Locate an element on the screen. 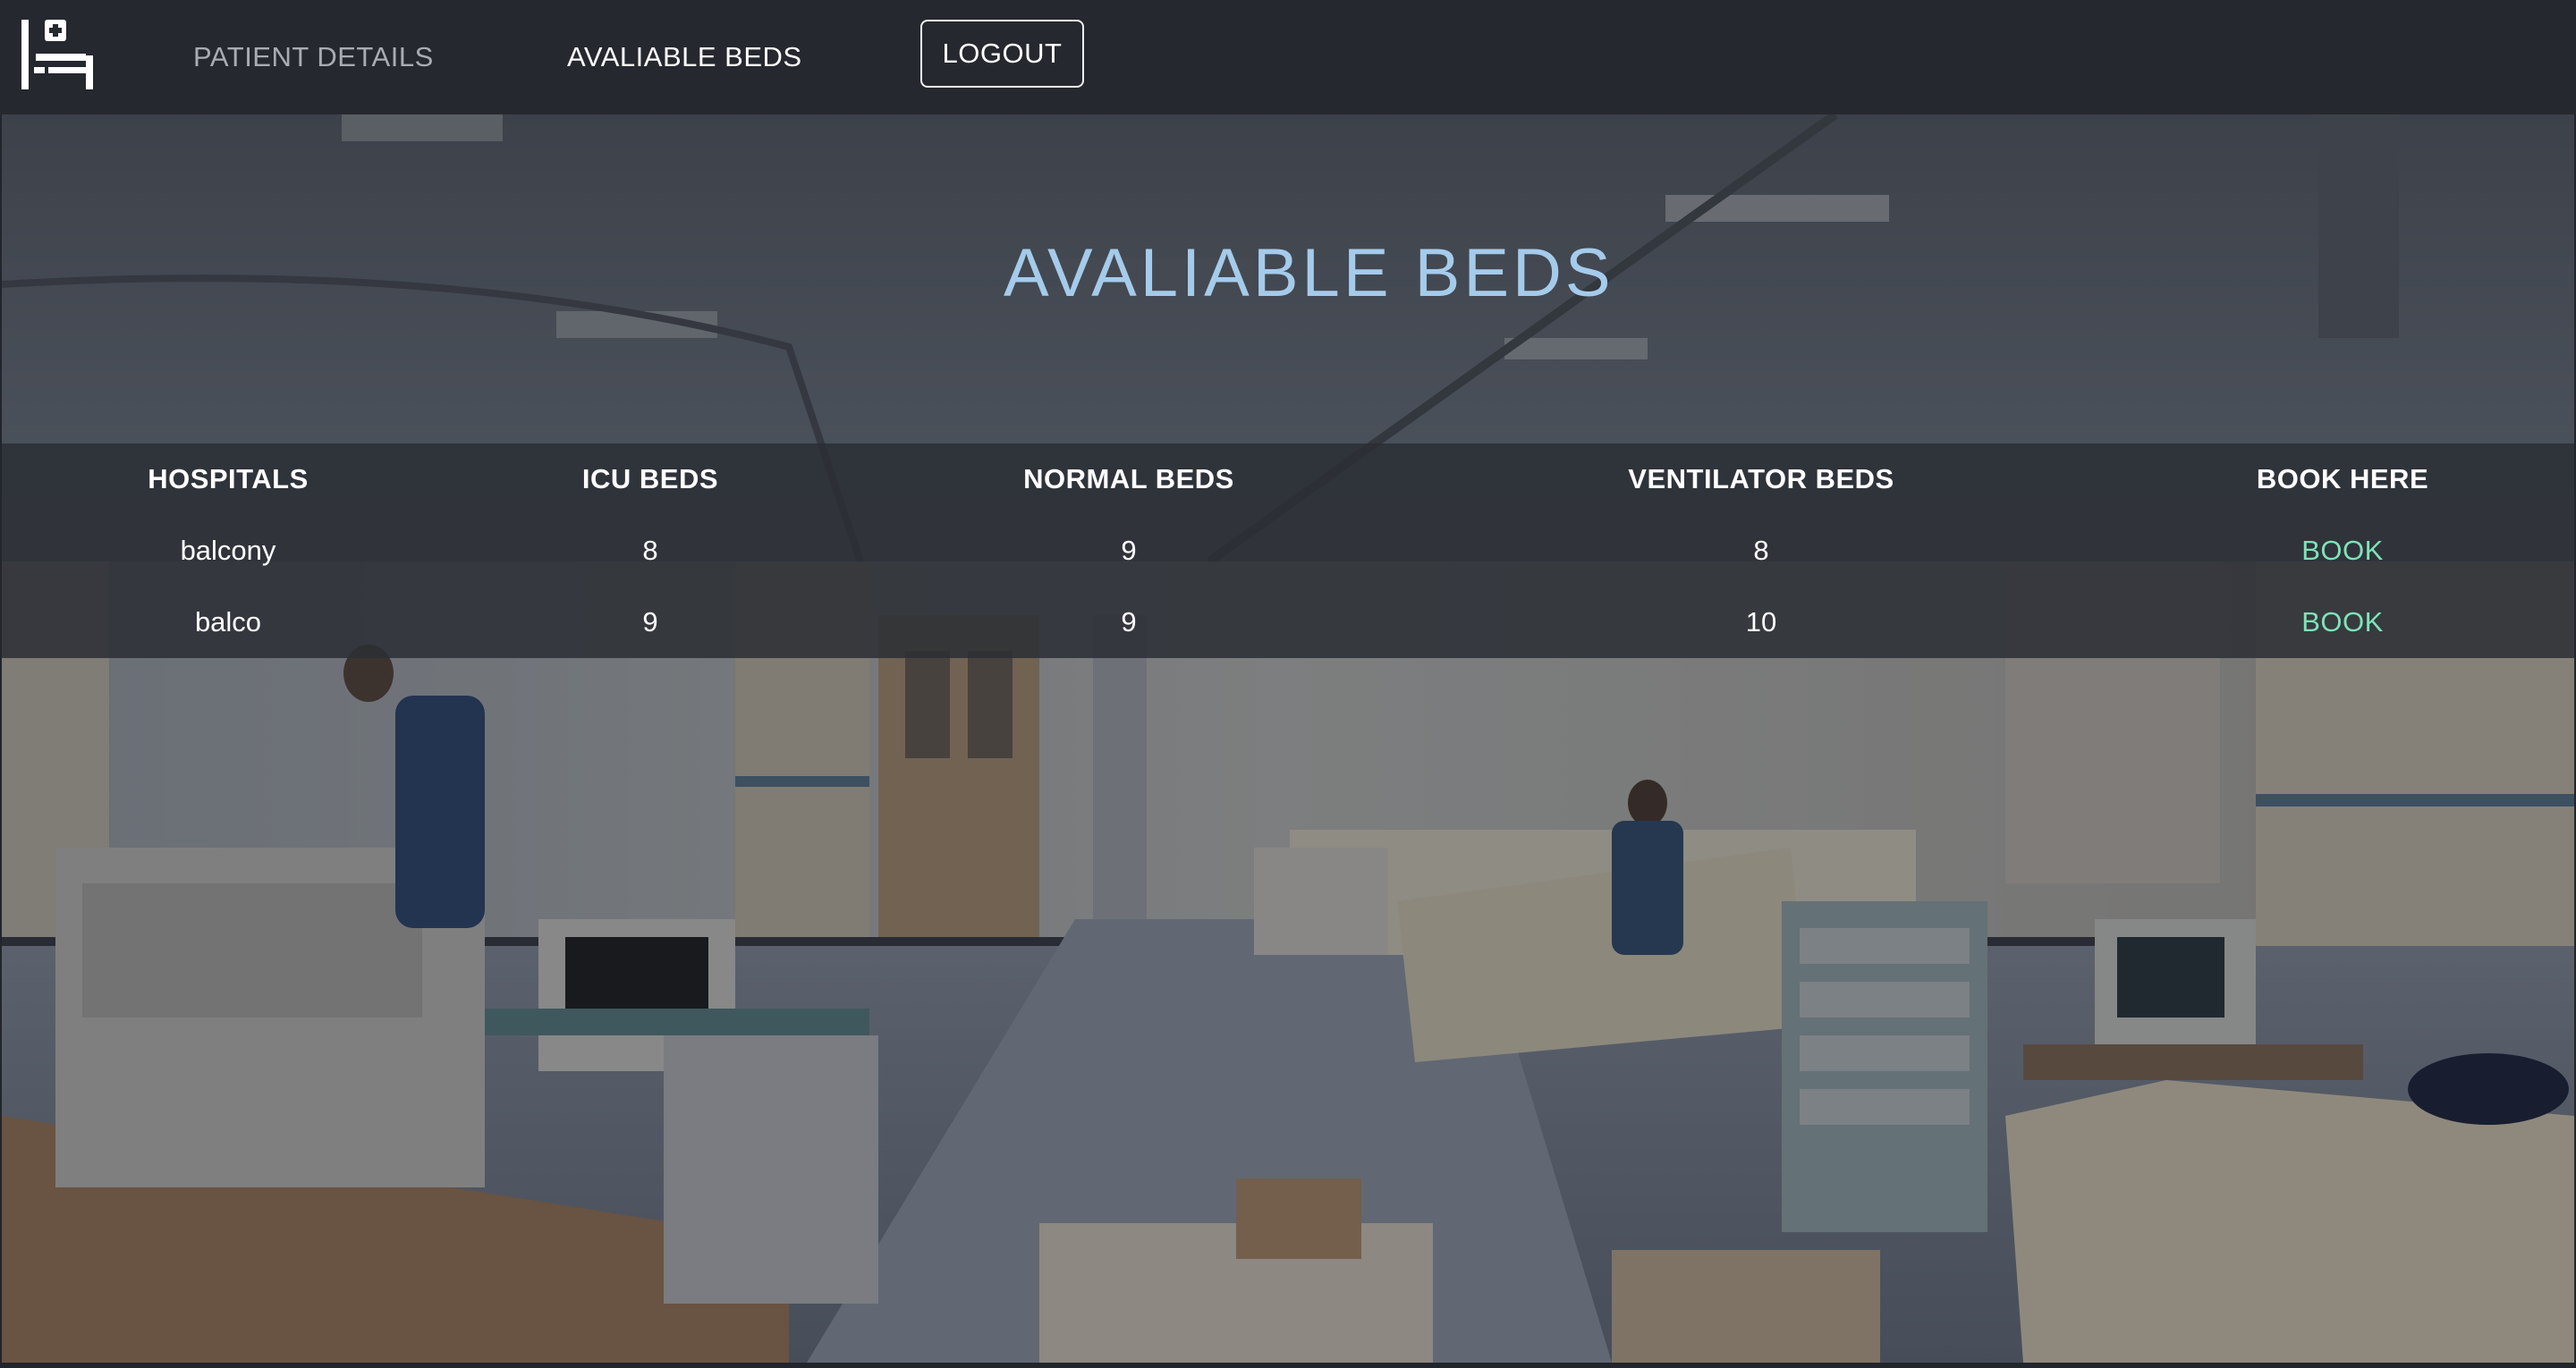 Image resolution: width=2576 pixels, height=1368 pixels. cell-ventilator-beds: 8 is located at coordinates (1761, 551).